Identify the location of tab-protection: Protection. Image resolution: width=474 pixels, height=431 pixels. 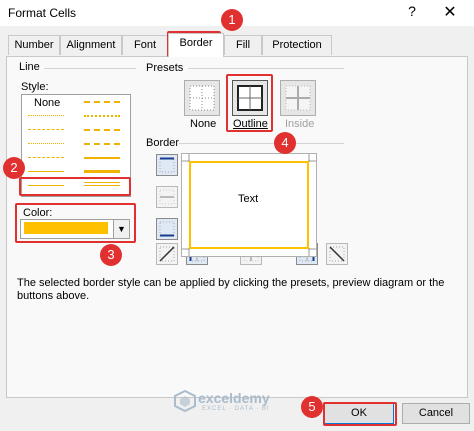
(297, 45).